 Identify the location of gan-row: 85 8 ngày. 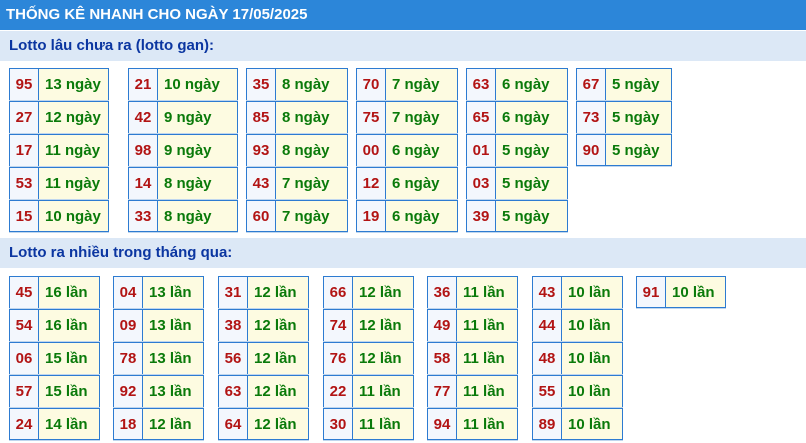
(297, 117).